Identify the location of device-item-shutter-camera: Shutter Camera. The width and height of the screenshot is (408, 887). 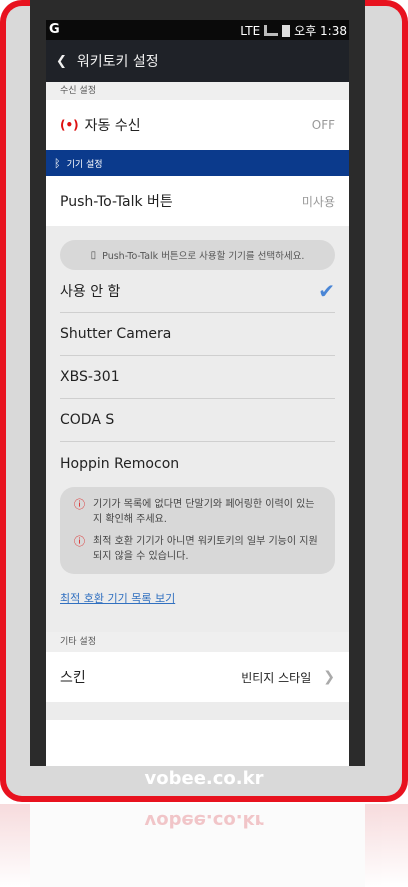
(197, 334).